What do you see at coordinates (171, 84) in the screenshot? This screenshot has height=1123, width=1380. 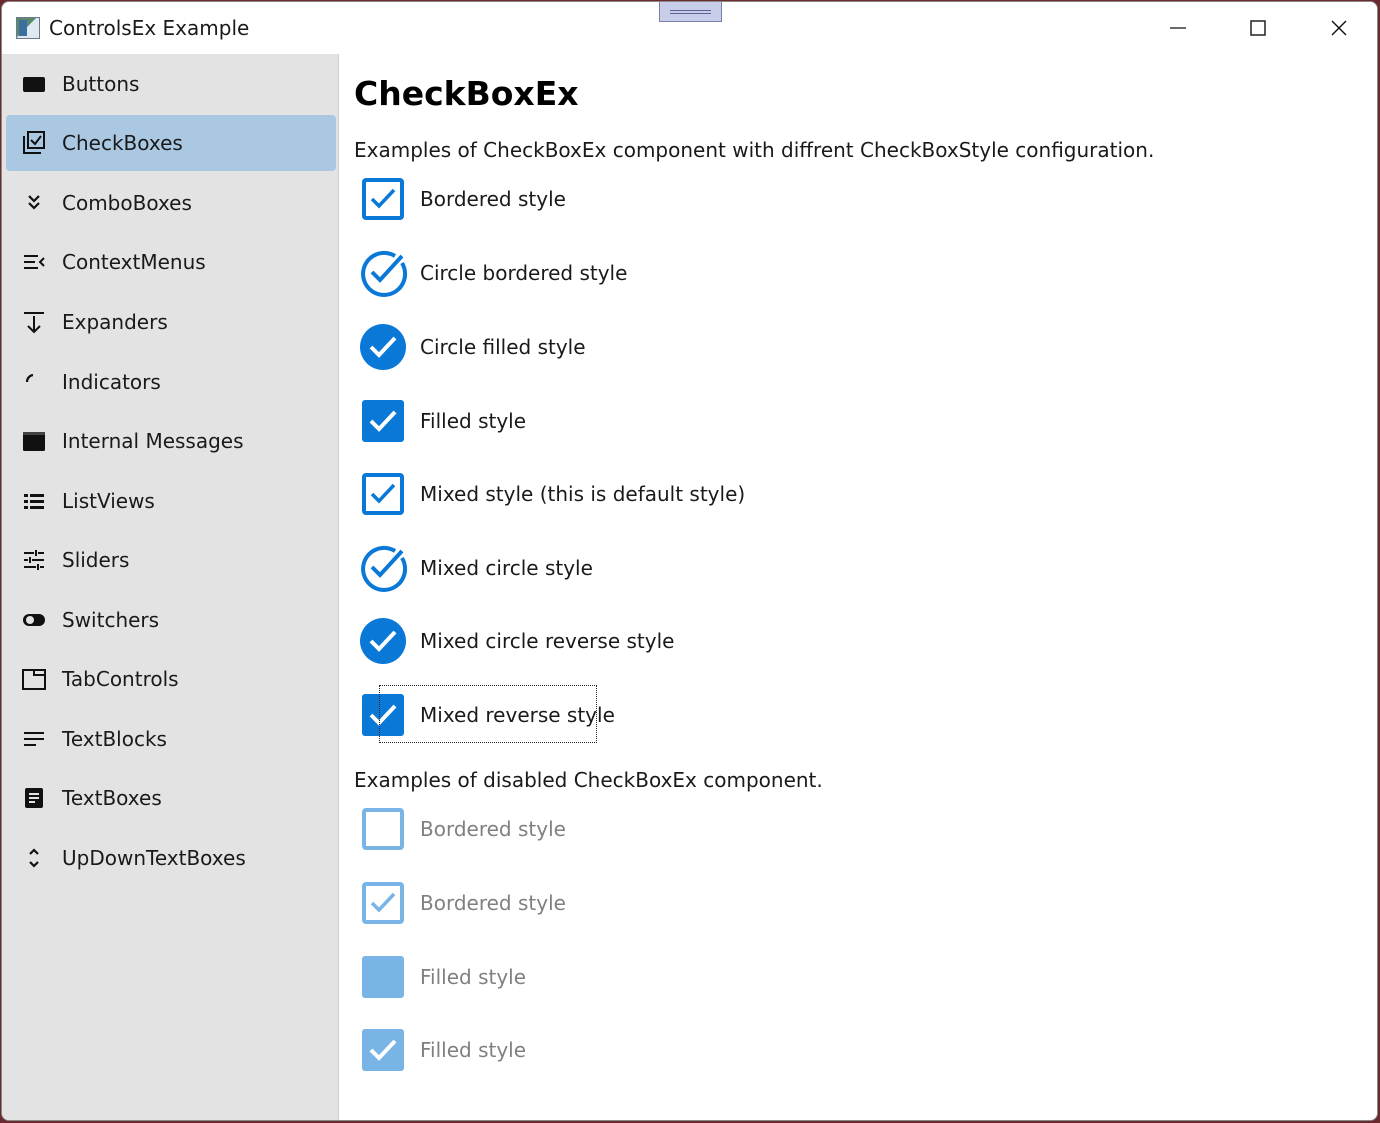 I see `sidebar-item-buttons: Buttons` at bounding box center [171, 84].